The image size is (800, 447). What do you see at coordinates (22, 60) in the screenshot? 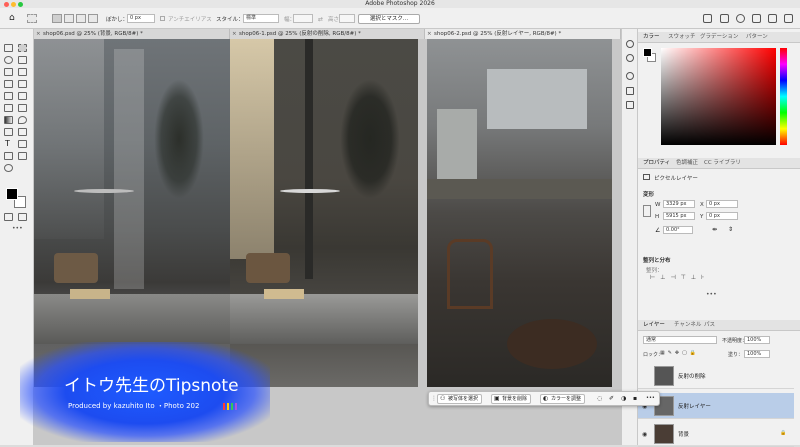
I see `object-selection-tool-icon` at bounding box center [22, 60].